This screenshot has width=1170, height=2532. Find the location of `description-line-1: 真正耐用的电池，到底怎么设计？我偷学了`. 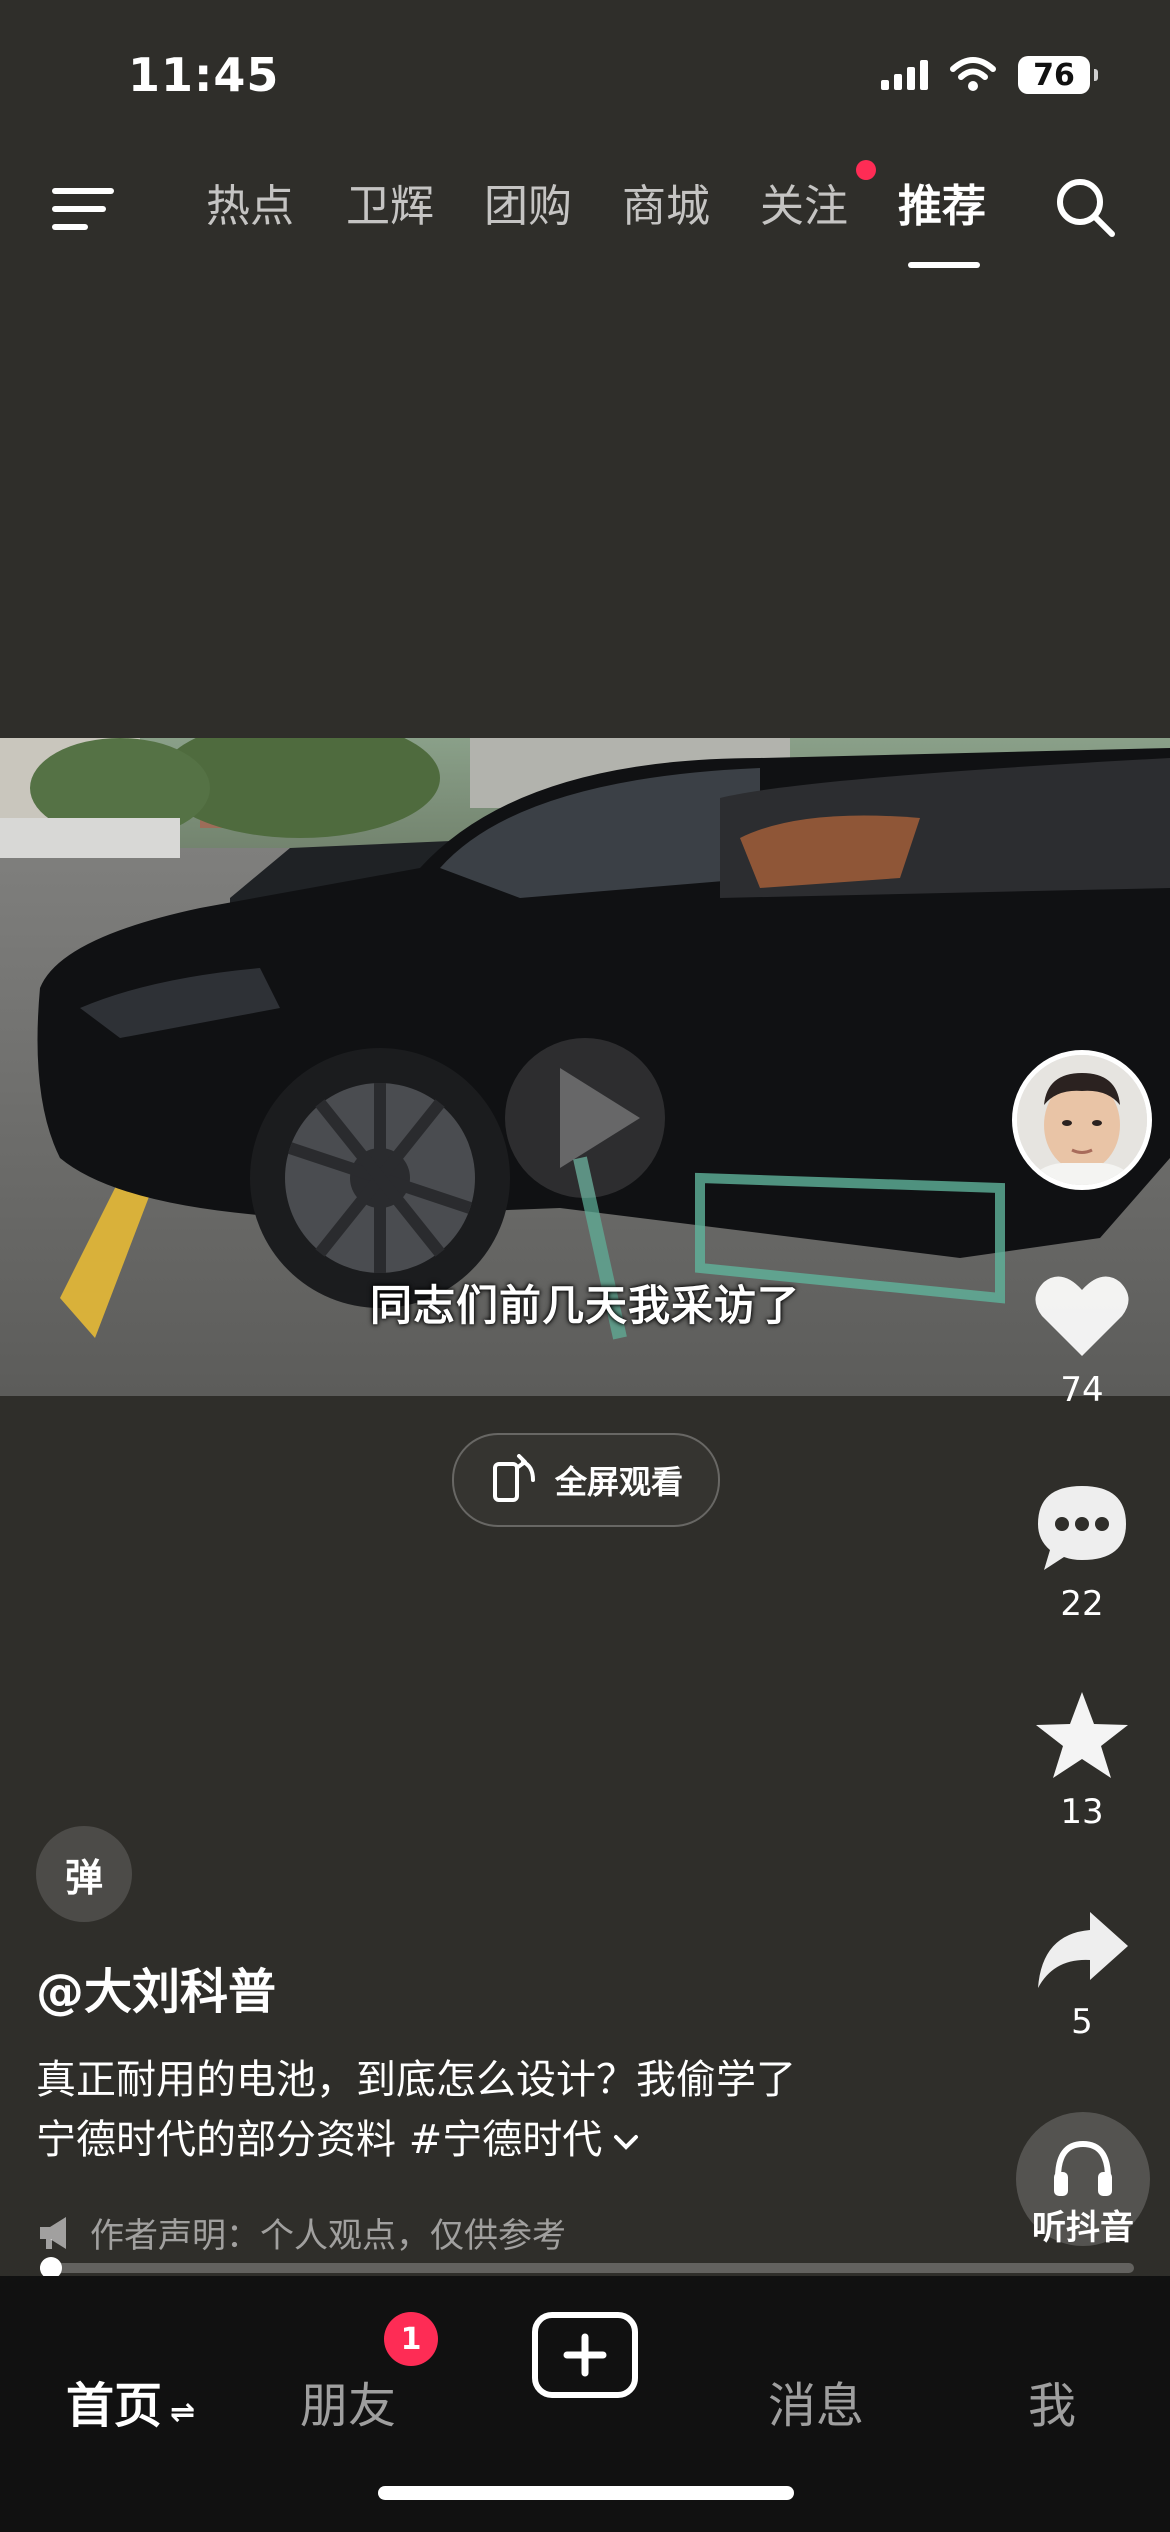

description-line-1: 真正耐用的电池，到底怎么设计？我偷学了 is located at coordinates (416, 2080).